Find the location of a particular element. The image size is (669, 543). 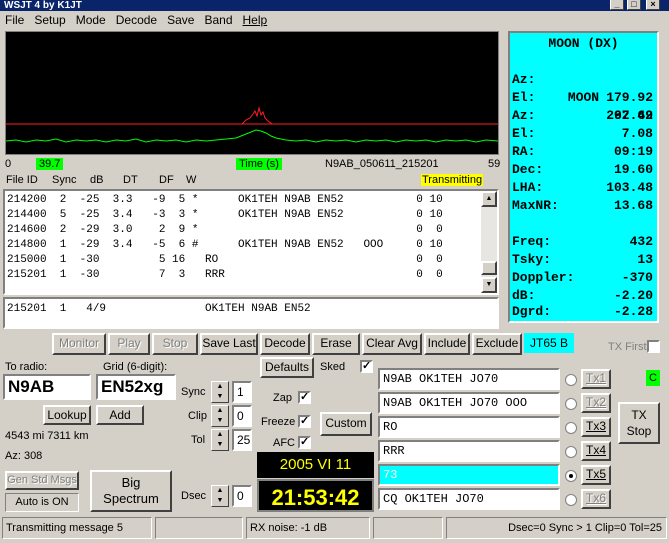

status-rx-noise: RX noise: -1 dB is located at coordinates (308, 528).